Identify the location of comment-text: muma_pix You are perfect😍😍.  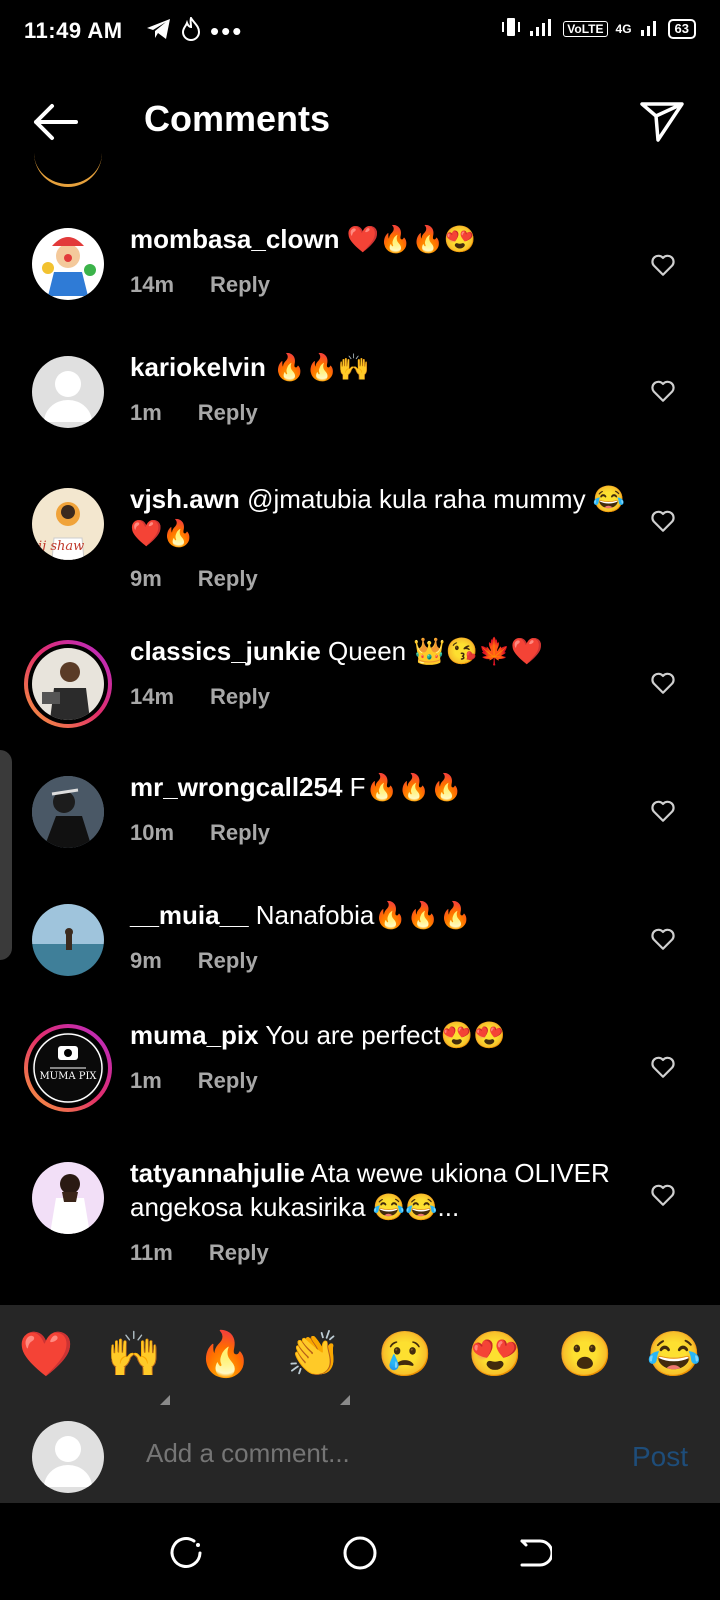
(380, 1035).